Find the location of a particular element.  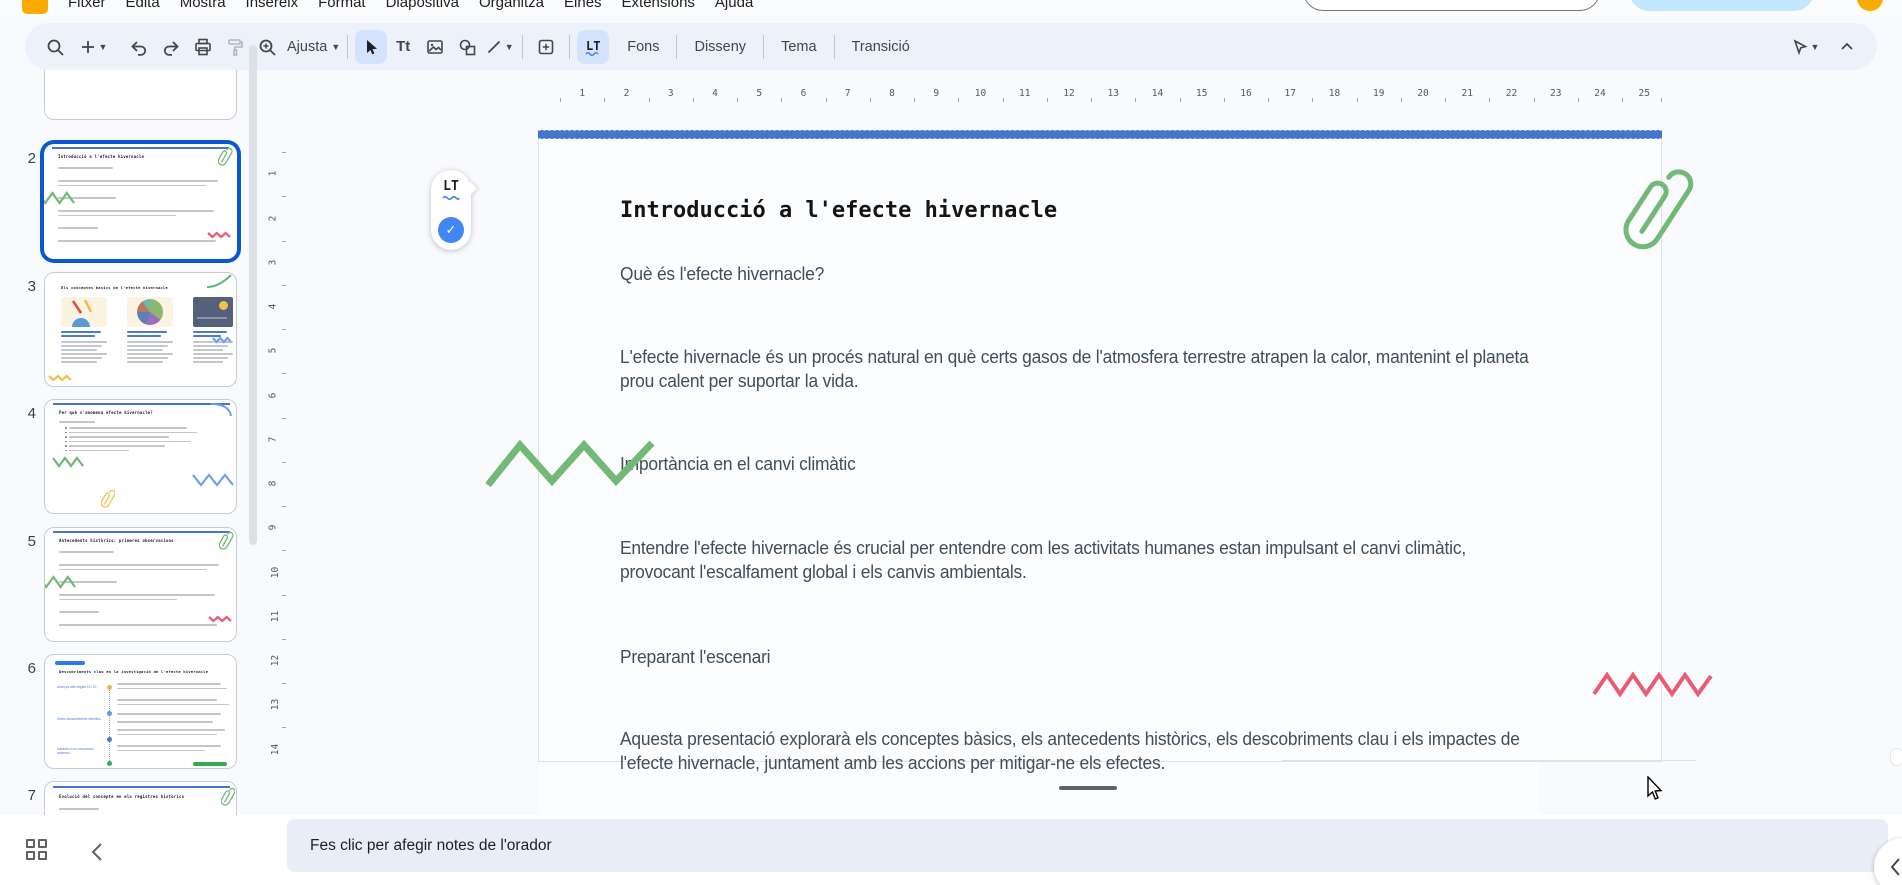

thumb-number: 5 is located at coordinates (31, 541).